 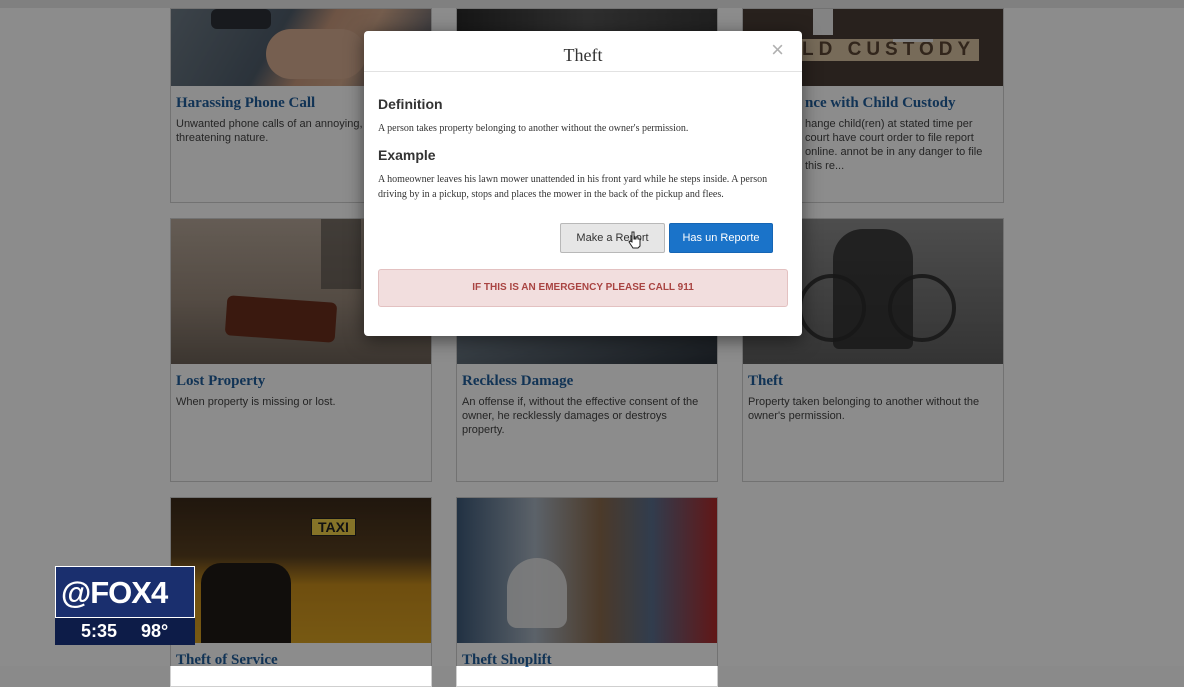 I want to click on close-icon: ×, so click(x=777, y=50).